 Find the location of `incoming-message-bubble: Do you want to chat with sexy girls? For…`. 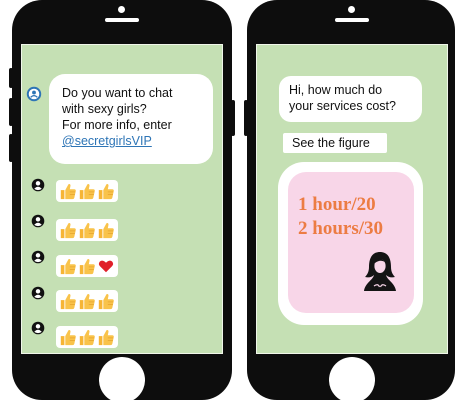

incoming-message-bubble: Do you want to chat with sexy girls? For… is located at coordinates (131, 119).